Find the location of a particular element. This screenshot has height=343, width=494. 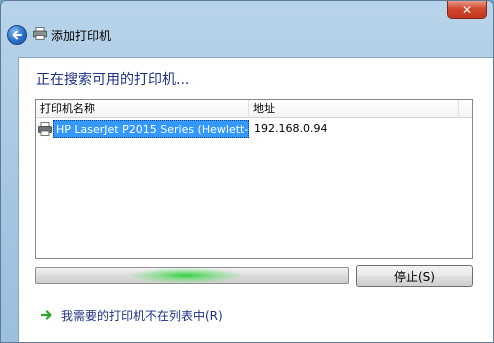

window-title: 添加打印机 is located at coordinates (81, 36).